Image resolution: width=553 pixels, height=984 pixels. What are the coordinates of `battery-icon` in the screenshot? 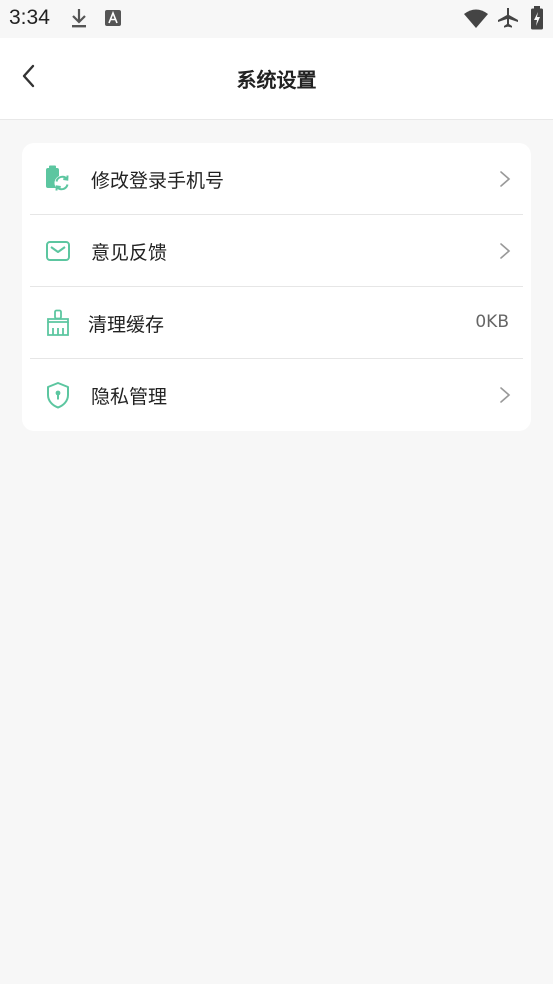 It's located at (537, 20).